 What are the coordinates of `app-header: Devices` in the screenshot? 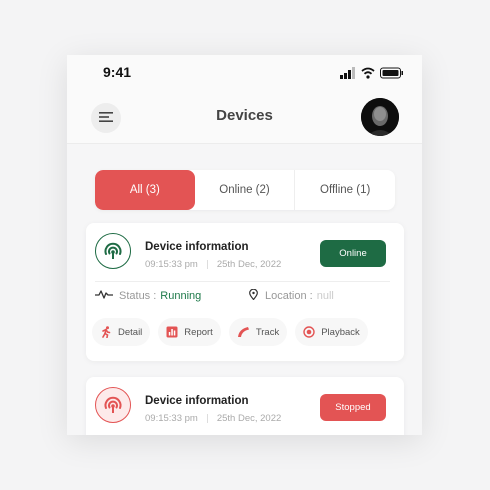 It's located at (244, 117).